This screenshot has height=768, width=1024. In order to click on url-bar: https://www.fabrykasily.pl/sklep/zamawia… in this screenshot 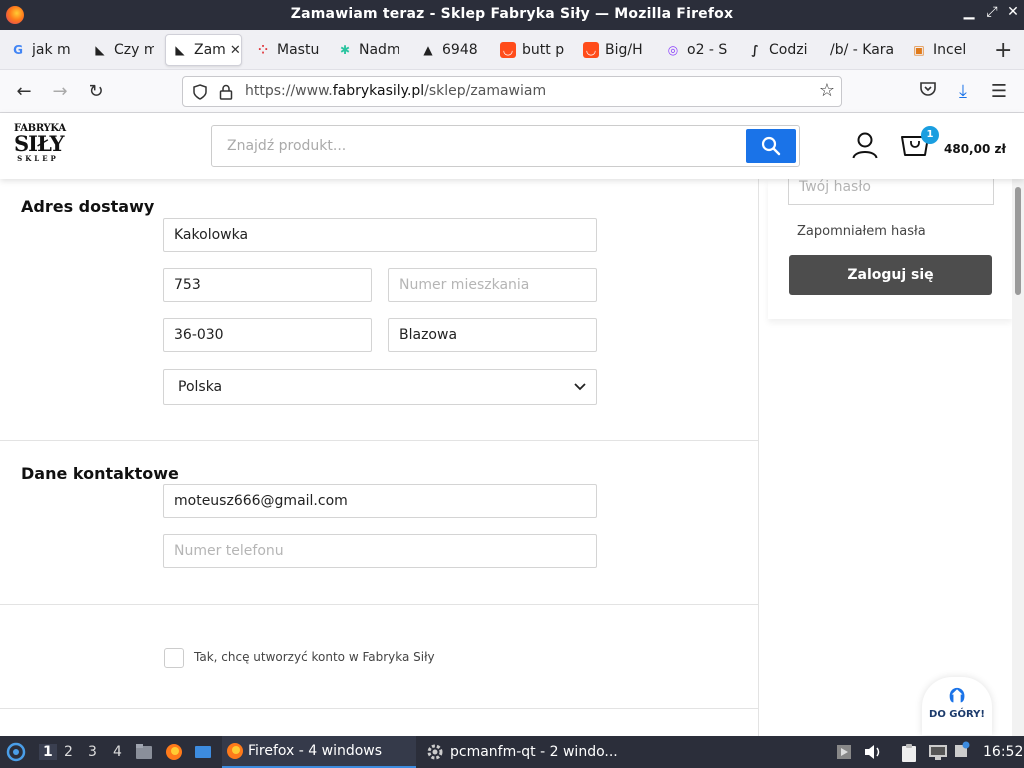, I will do `click(512, 91)`.